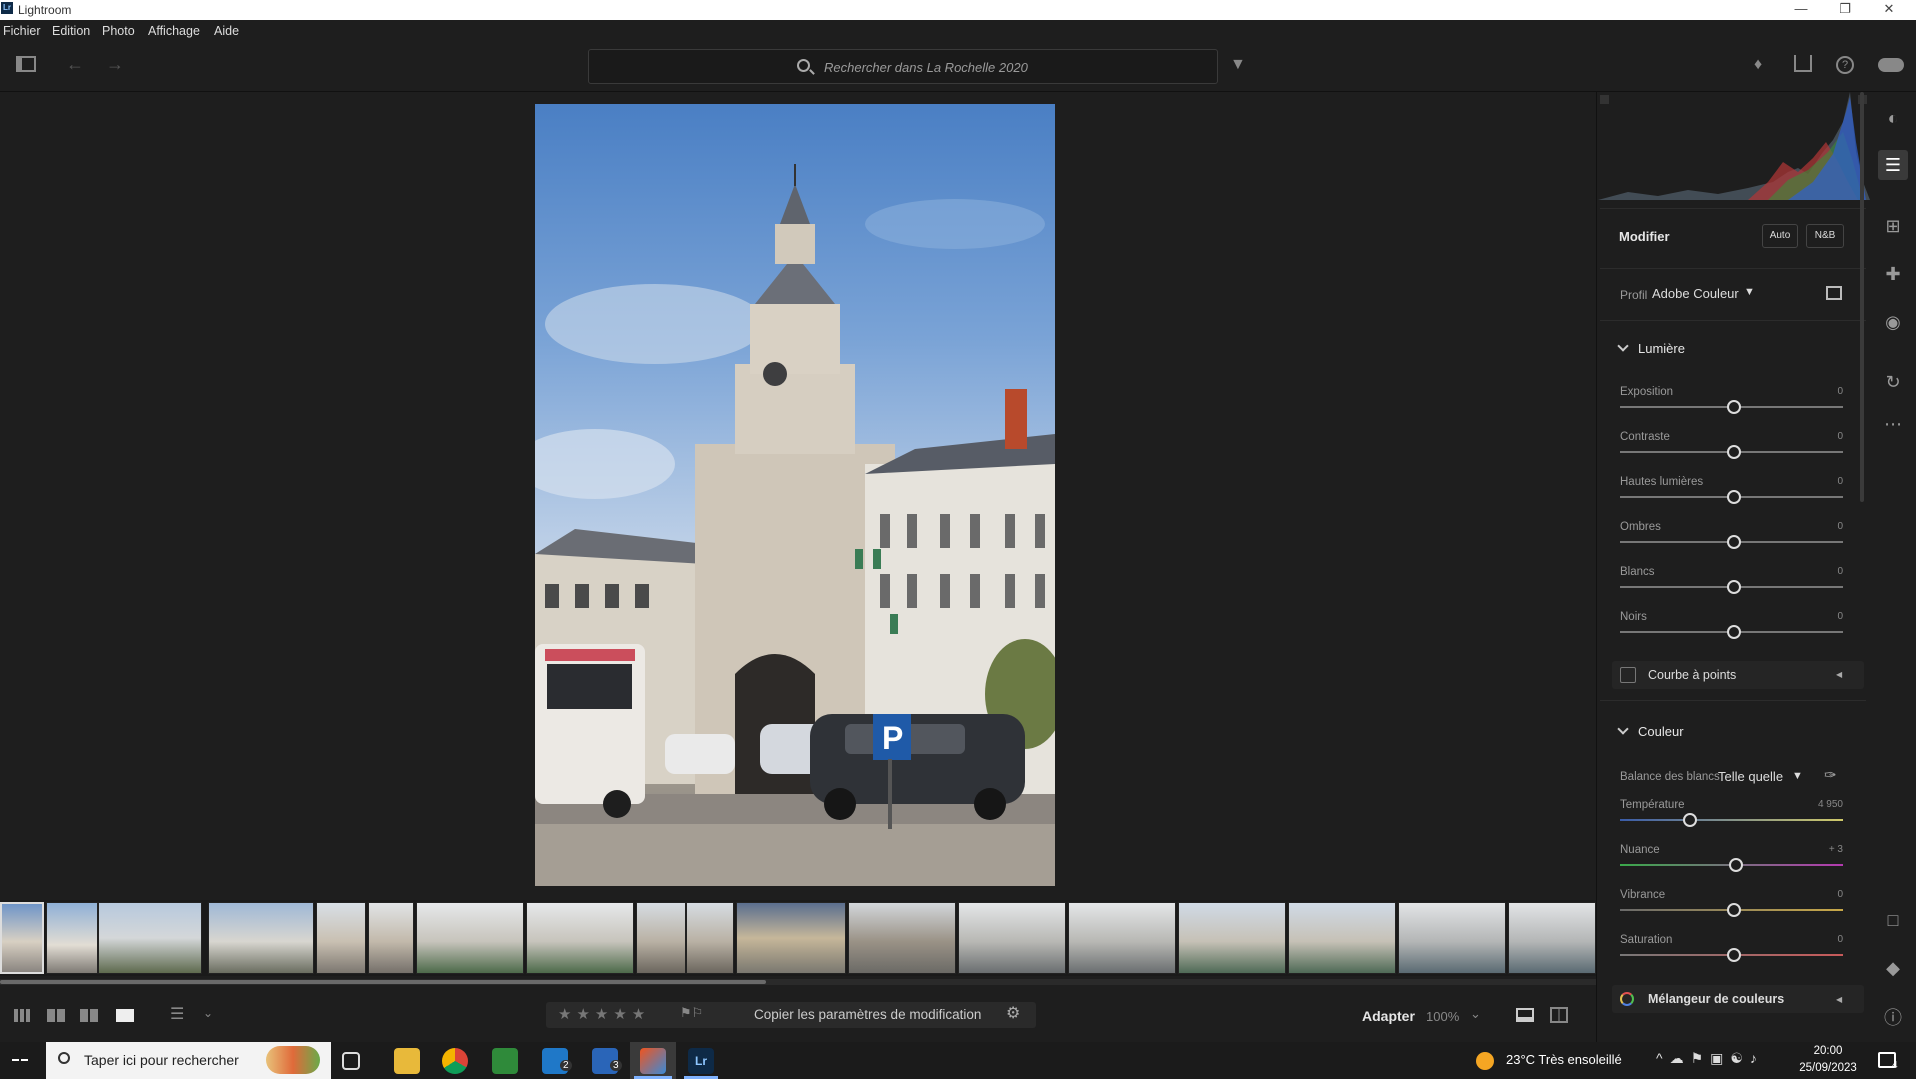 This screenshot has width=1916, height=1079. What do you see at coordinates (1828, 1051) in the screenshot?
I see `clock-time: 20:00` at bounding box center [1828, 1051].